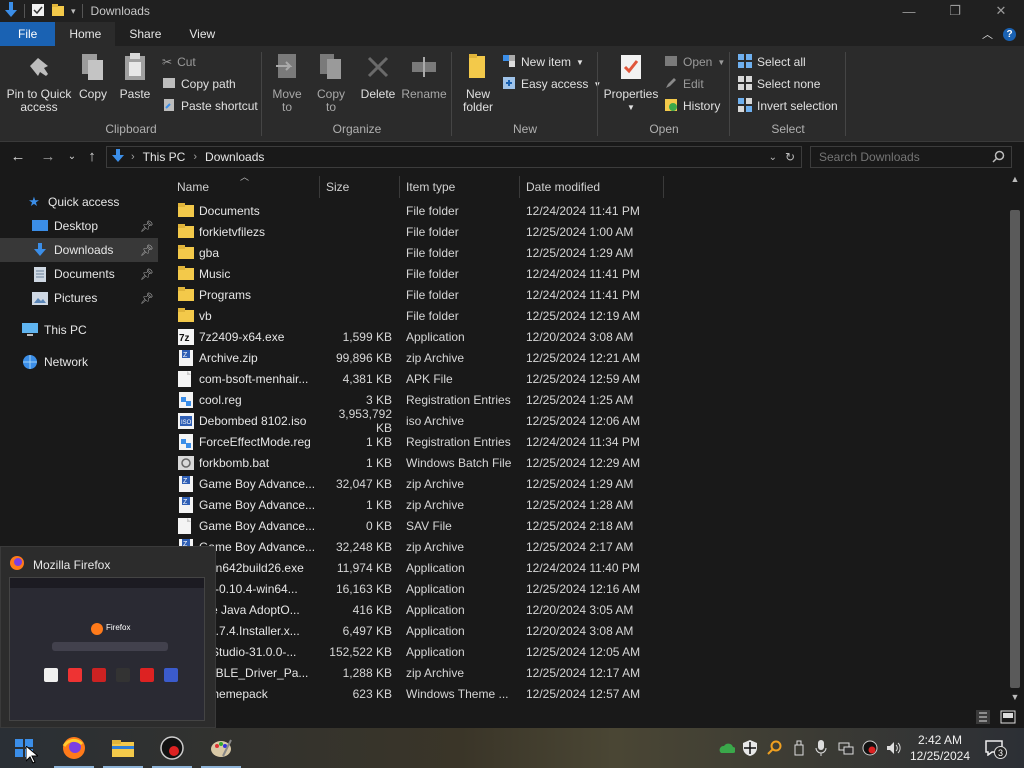 Image resolution: width=1024 pixels, height=768 pixels. I want to click on copy-path-button: Copy path, so click(199, 84).